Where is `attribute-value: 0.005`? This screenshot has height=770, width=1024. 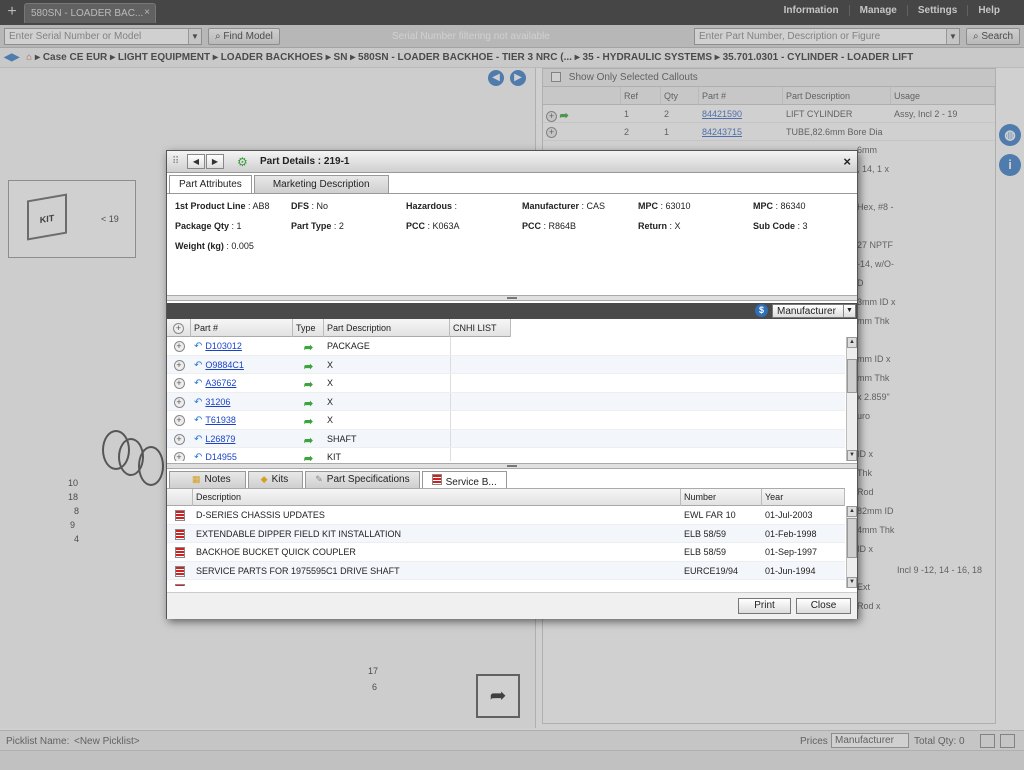
attribute-value: 0.005 is located at coordinates (242, 246).